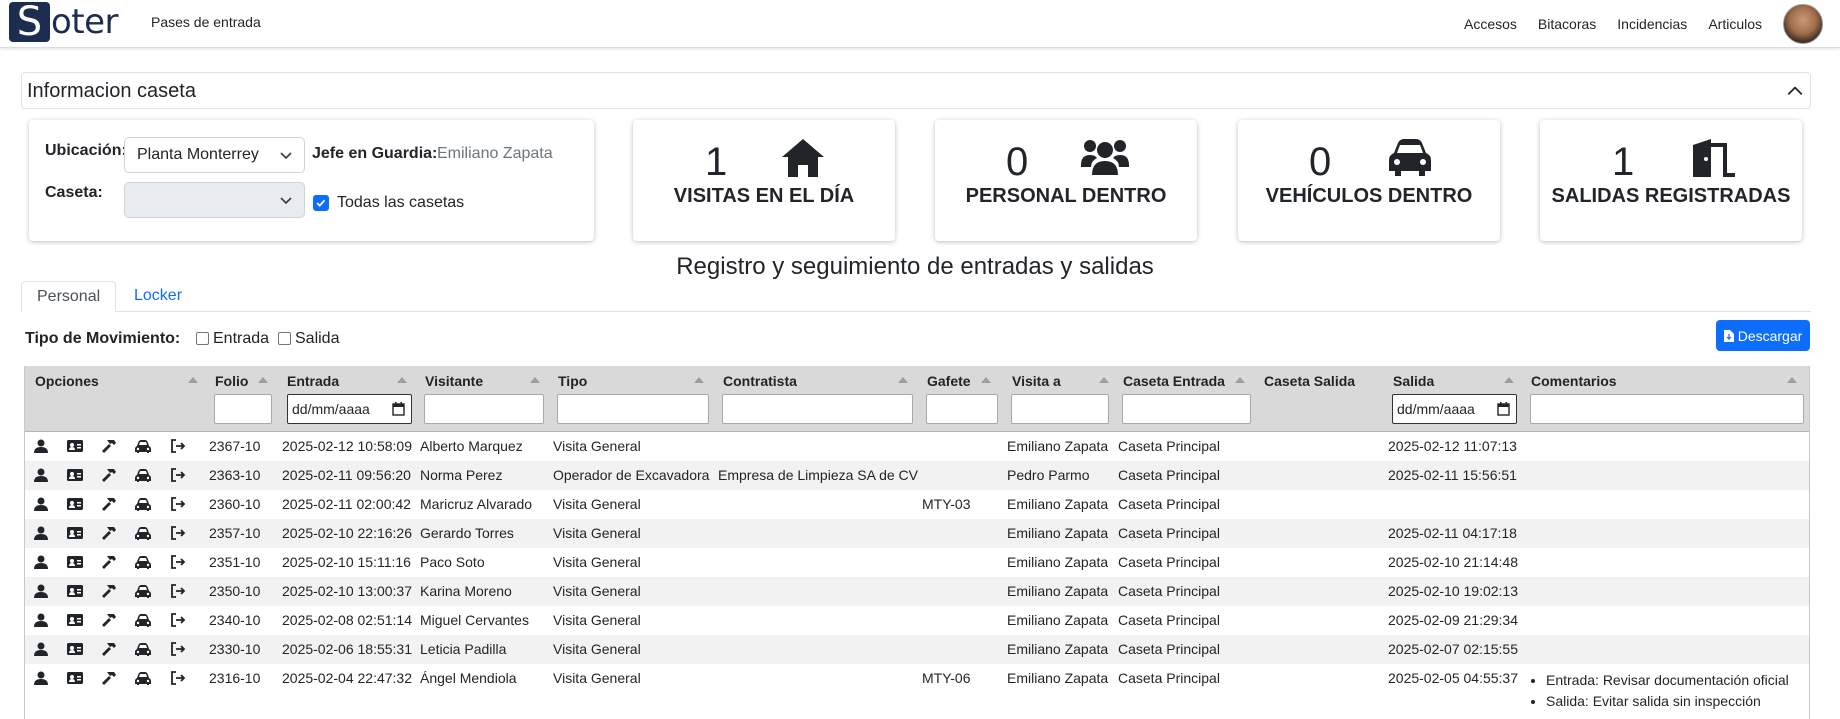  What do you see at coordinates (243, 409) in the screenshot?
I see `folio-filter` at bounding box center [243, 409].